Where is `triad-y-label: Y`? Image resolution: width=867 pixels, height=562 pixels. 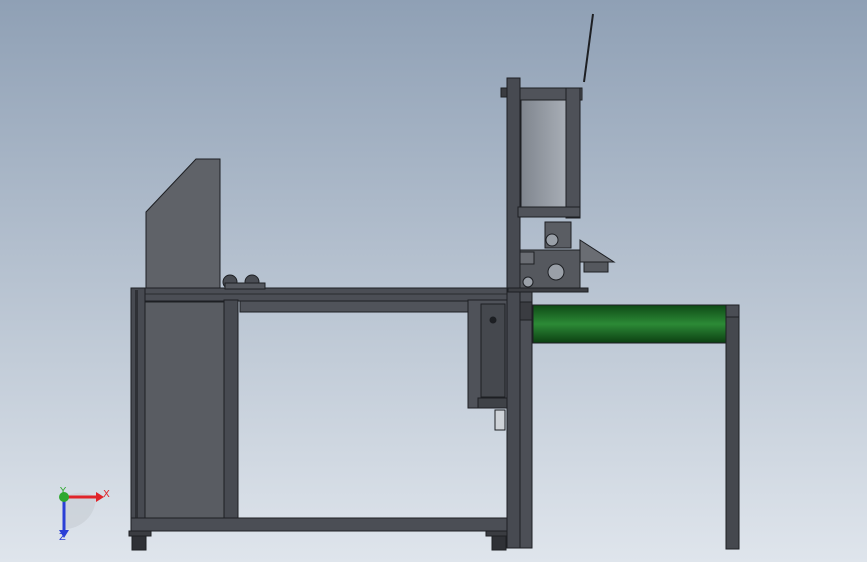
triad-y-label: Y is located at coordinates (63, 491).